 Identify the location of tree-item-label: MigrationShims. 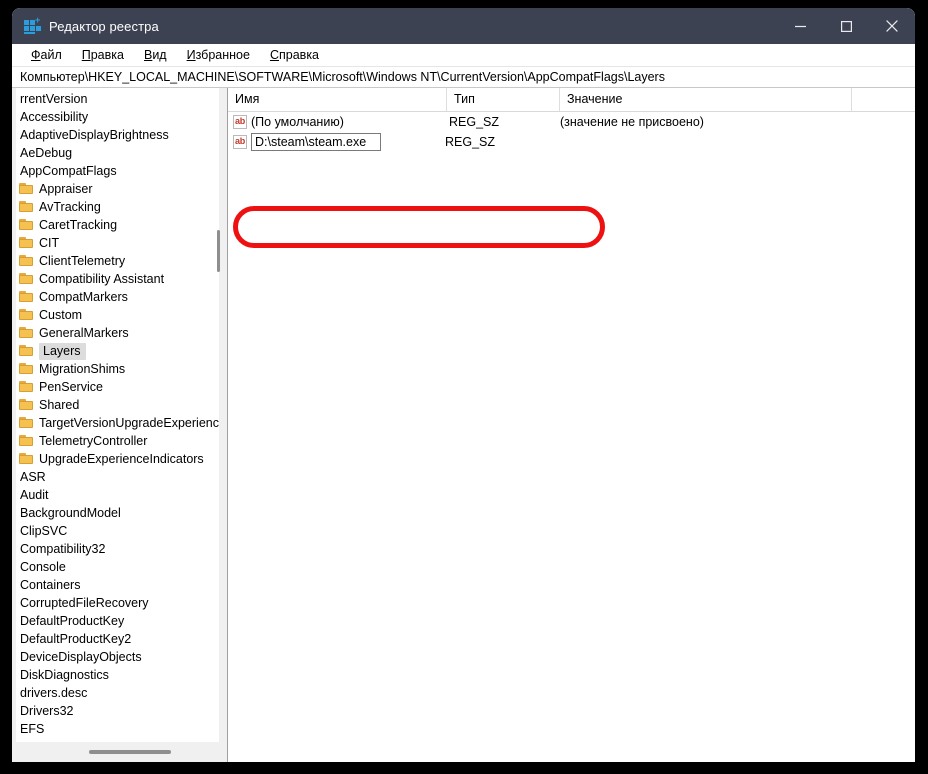
(82, 368).